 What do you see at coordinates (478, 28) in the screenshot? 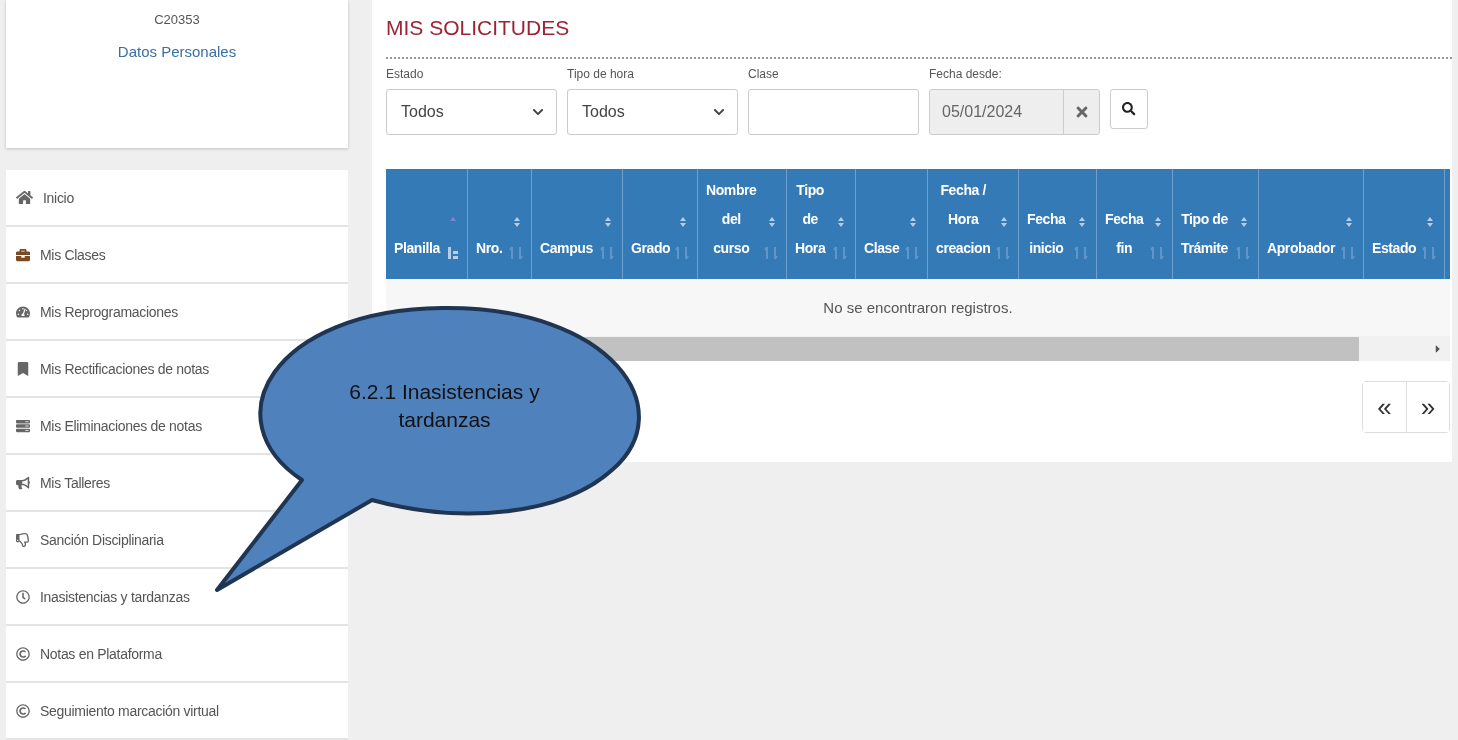
I see `page-title: MIS SOLICITUDES` at bounding box center [478, 28].